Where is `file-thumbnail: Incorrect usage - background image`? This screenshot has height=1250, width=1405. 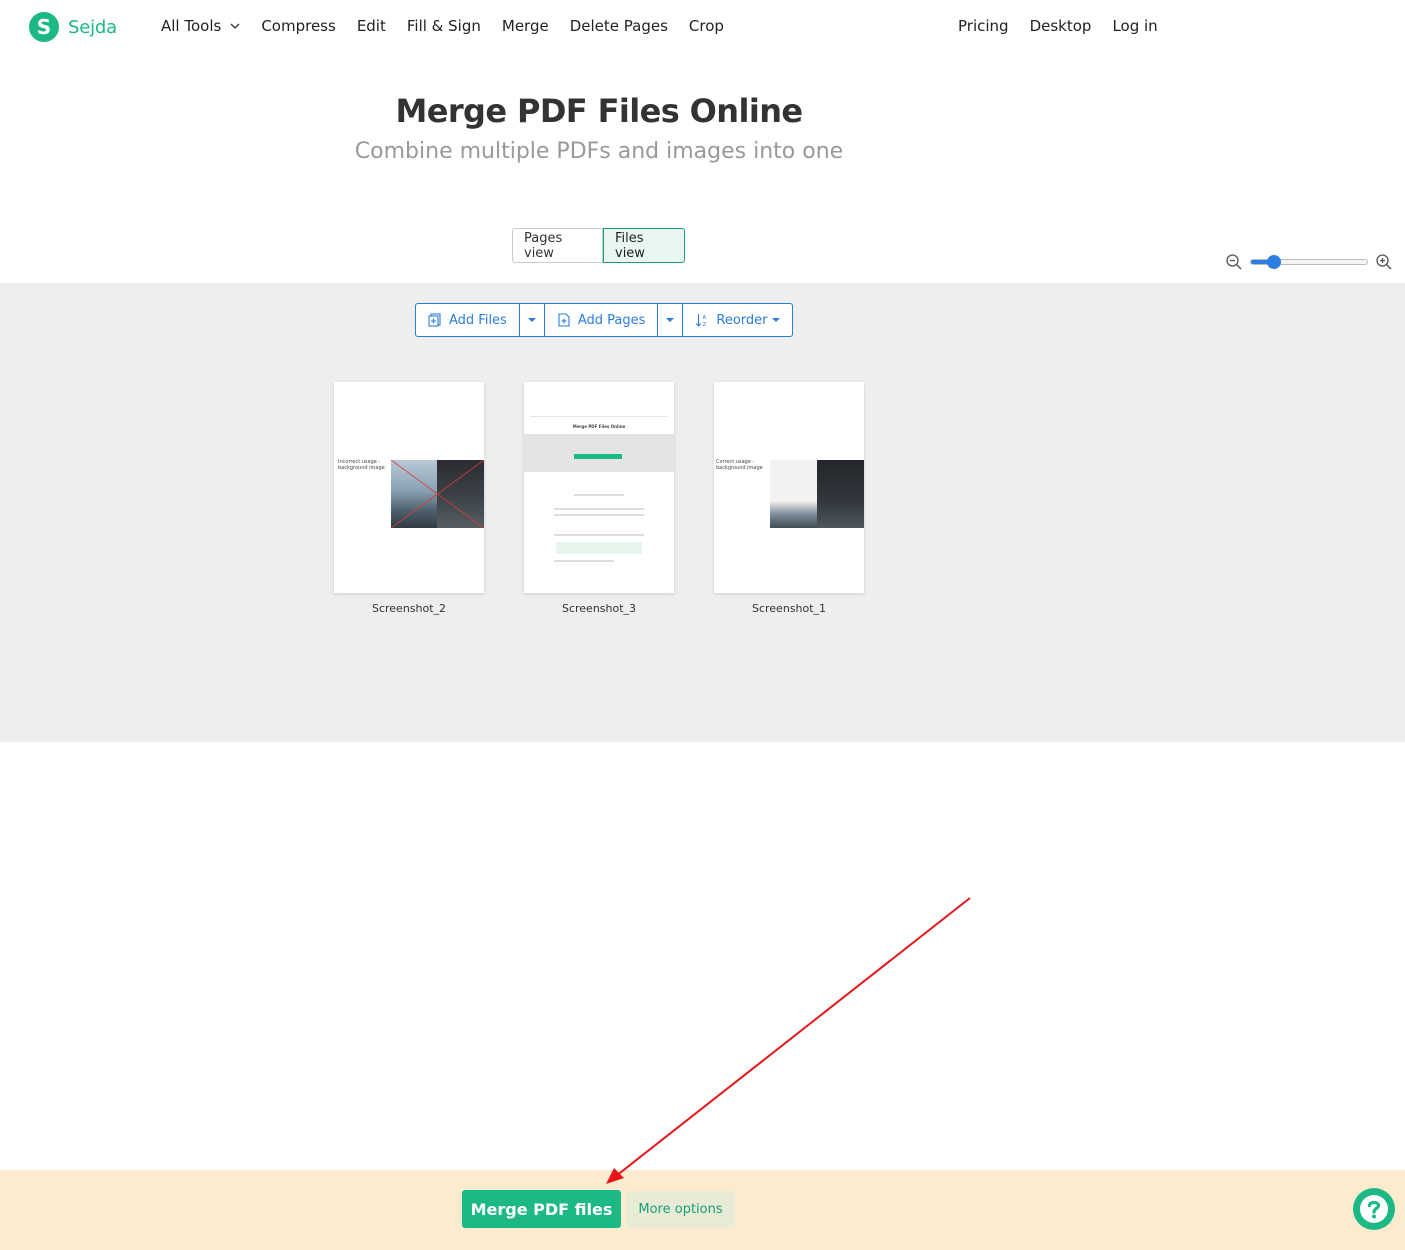
file-thumbnail: Incorrect usage - background image is located at coordinates (409, 487).